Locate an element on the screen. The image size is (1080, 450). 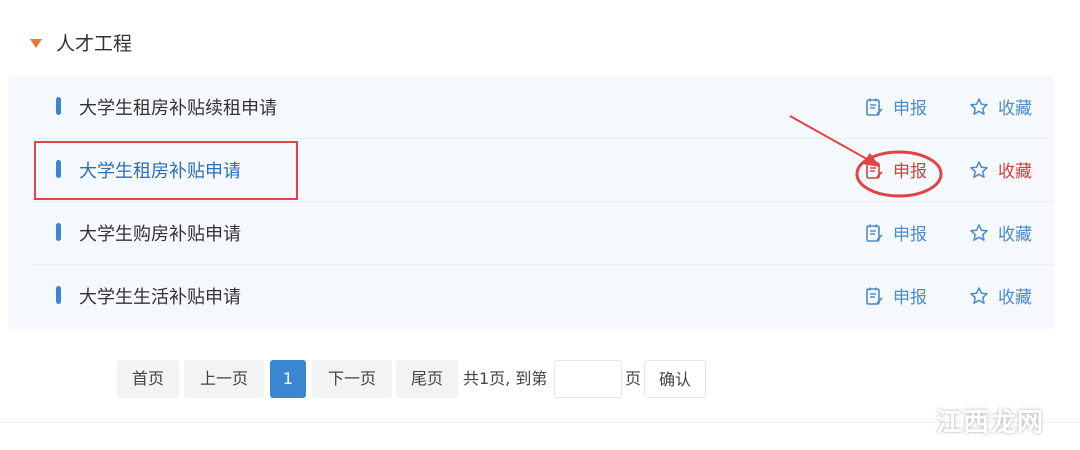
watermark-logo: 江西龙网 is located at coordinates (989, 423).